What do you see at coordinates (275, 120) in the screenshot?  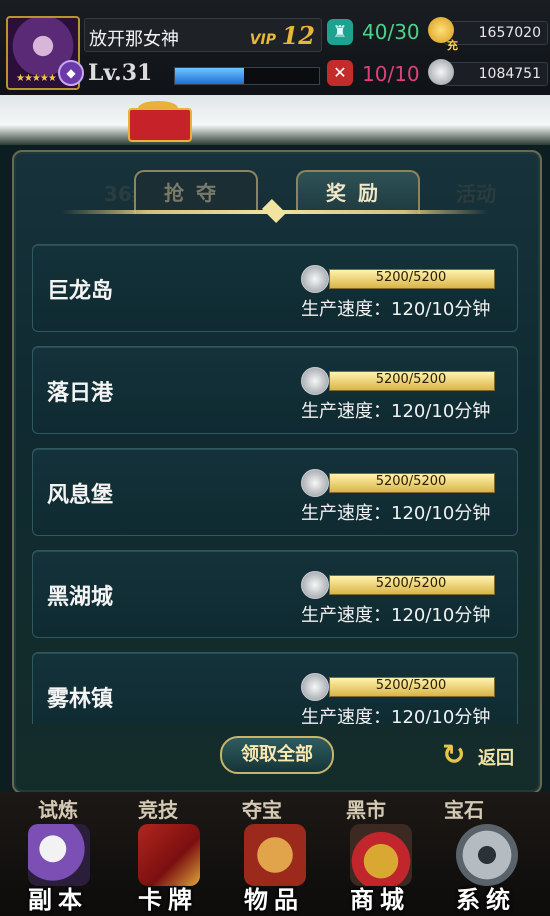 I see `decorative-banner` at bounding box center [275, 120].